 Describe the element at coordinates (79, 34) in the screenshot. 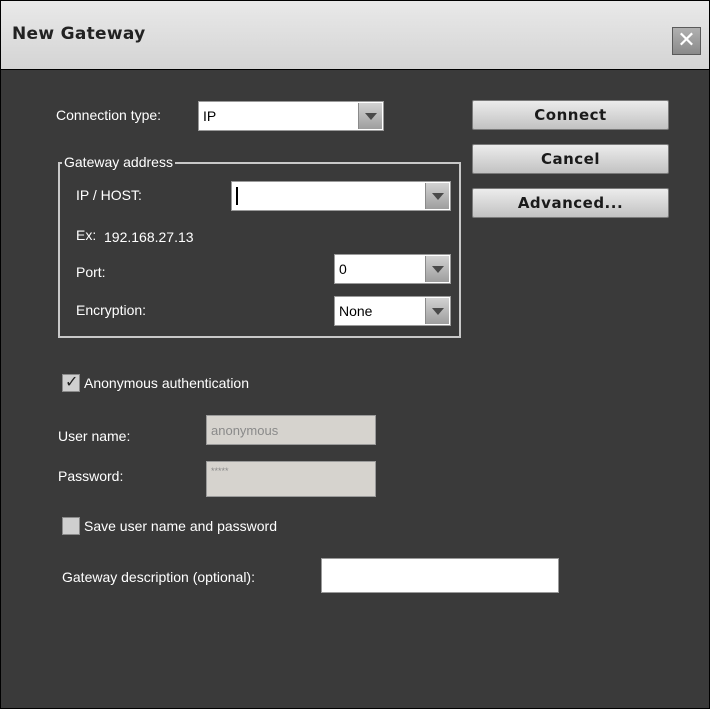

I see `window-title: New Gateway` at that location.